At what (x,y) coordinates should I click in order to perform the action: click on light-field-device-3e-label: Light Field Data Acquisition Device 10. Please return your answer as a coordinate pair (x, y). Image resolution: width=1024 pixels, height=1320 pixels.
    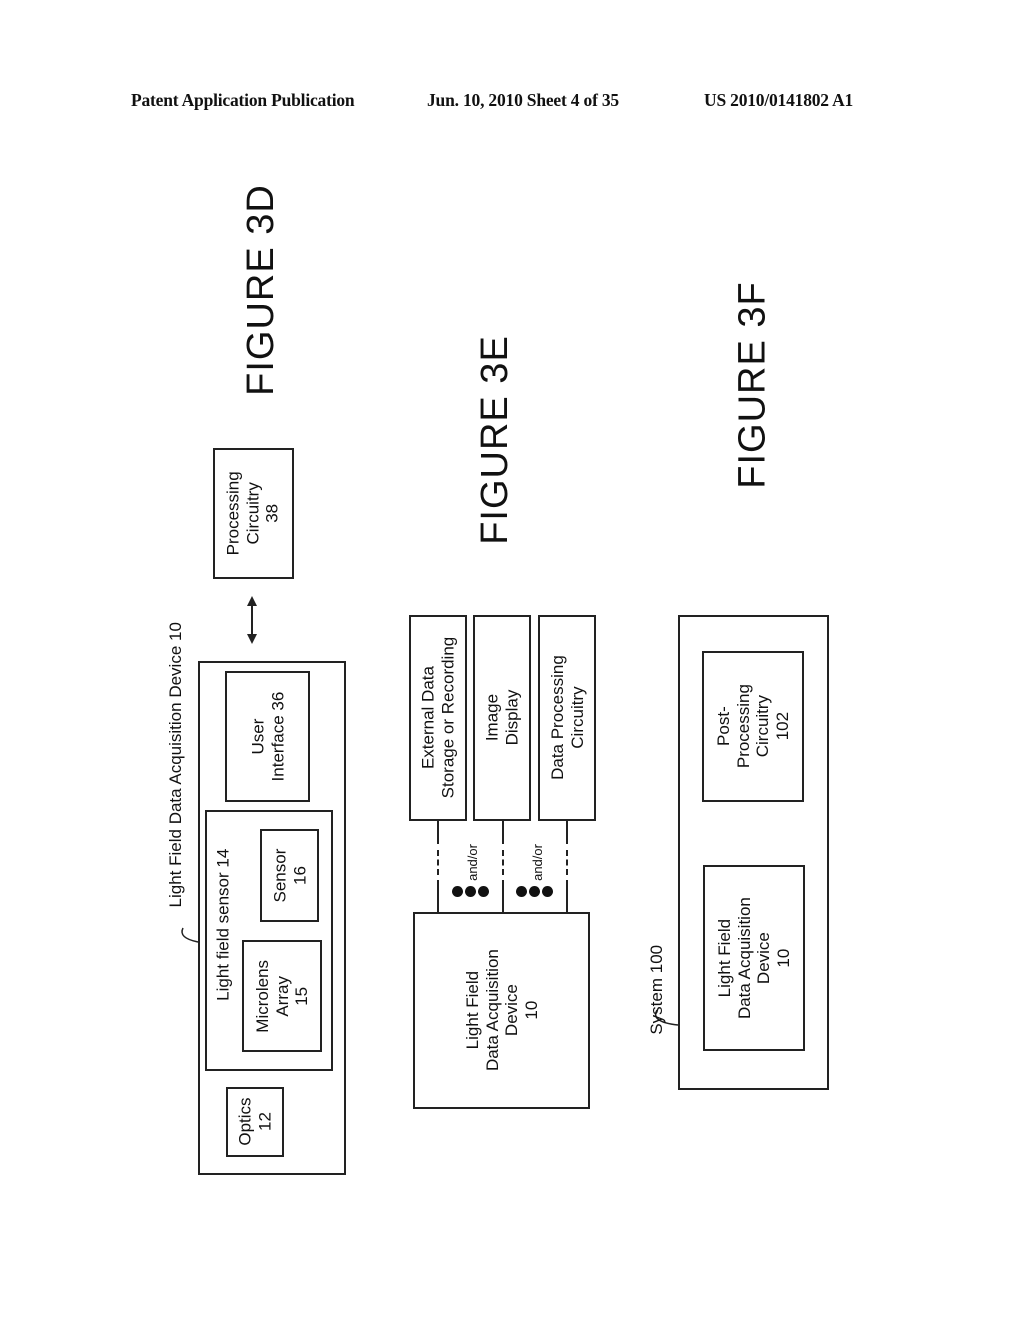
    Looking at the image, I should click on (501, 1010).